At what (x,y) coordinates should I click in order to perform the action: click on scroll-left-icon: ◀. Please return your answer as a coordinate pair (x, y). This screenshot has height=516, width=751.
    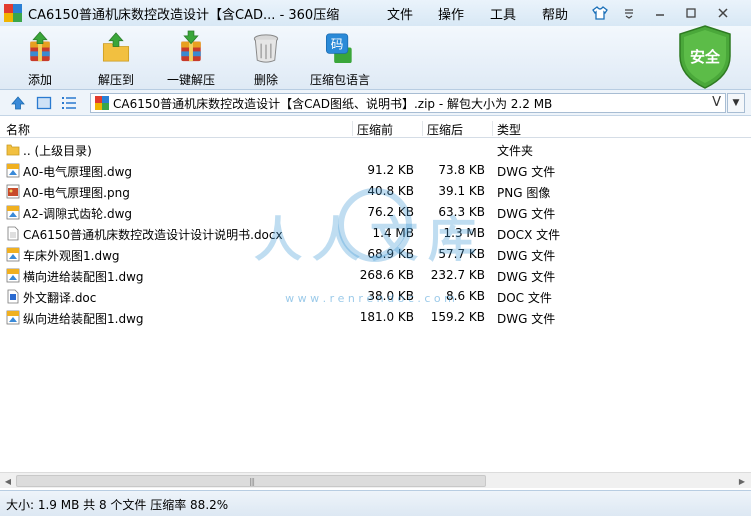
    Looking at the image, I should click on (8, 481).